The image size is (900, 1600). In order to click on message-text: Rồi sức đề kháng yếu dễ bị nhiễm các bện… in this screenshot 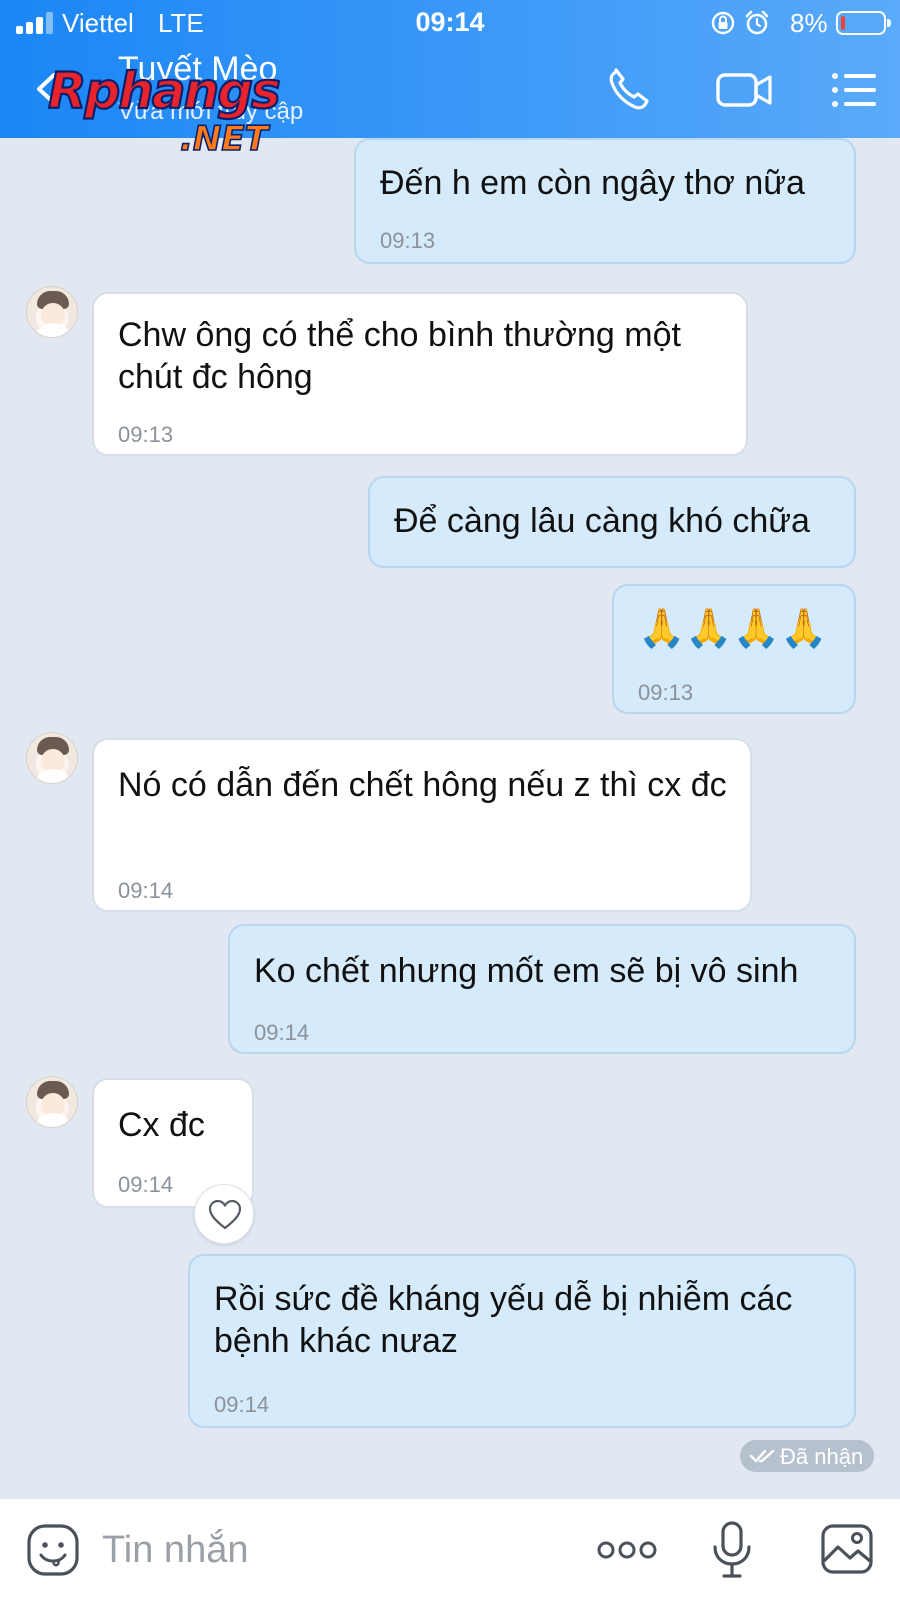, I will do `click(503, 1320)`.